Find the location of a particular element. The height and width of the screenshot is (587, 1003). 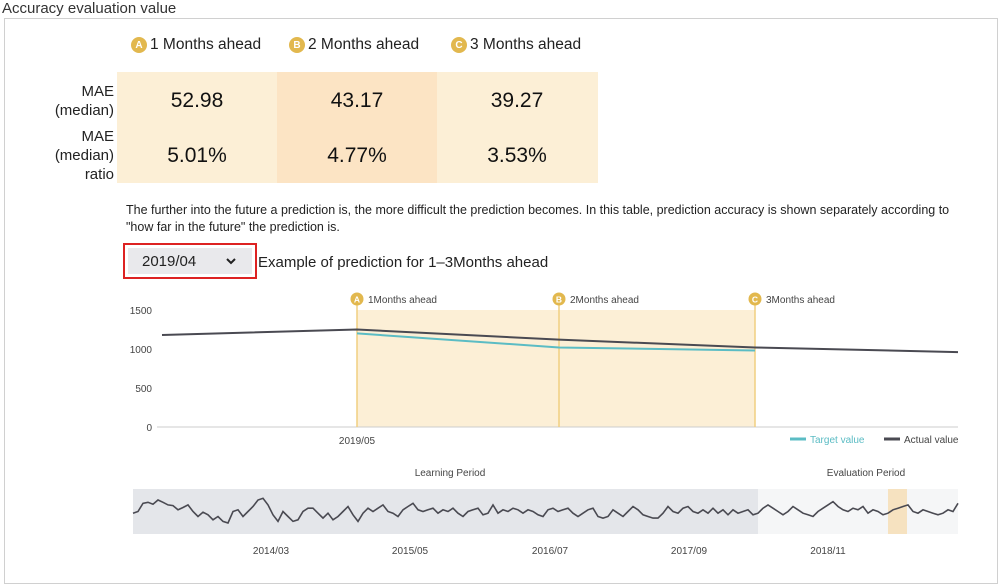

month-dropdown-highlight: 2019/04 is located at coordinates (190, 261).